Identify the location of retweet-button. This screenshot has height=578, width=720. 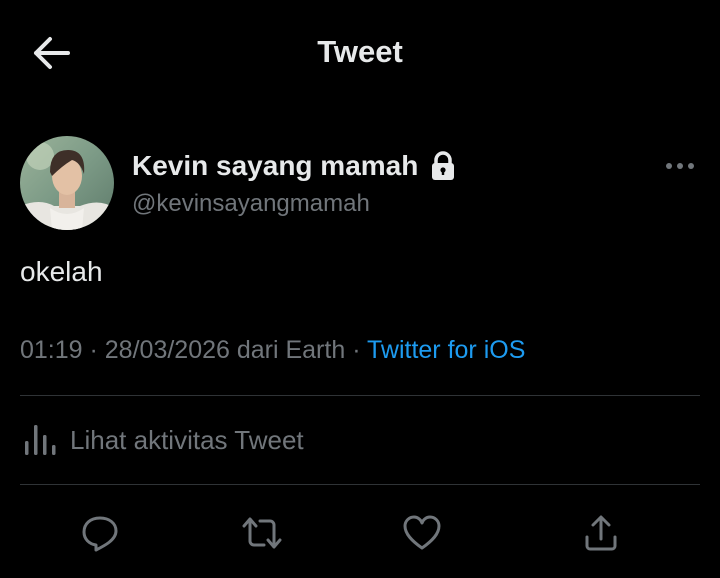
(262, 533).